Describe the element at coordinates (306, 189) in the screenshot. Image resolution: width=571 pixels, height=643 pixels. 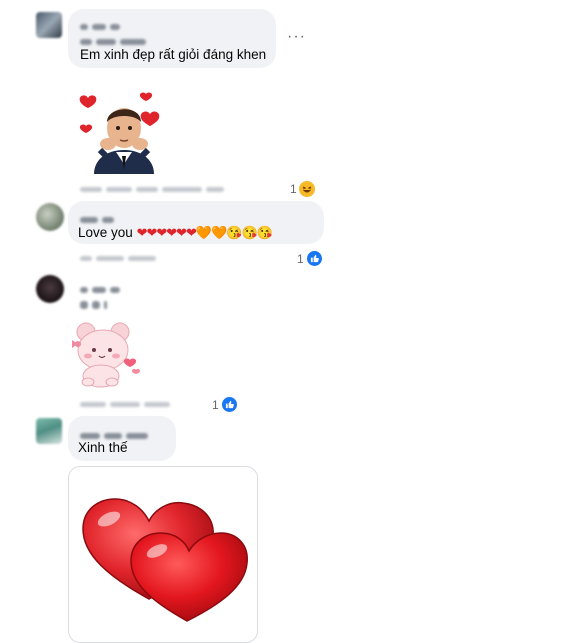
I see `haha-icon` at that location.